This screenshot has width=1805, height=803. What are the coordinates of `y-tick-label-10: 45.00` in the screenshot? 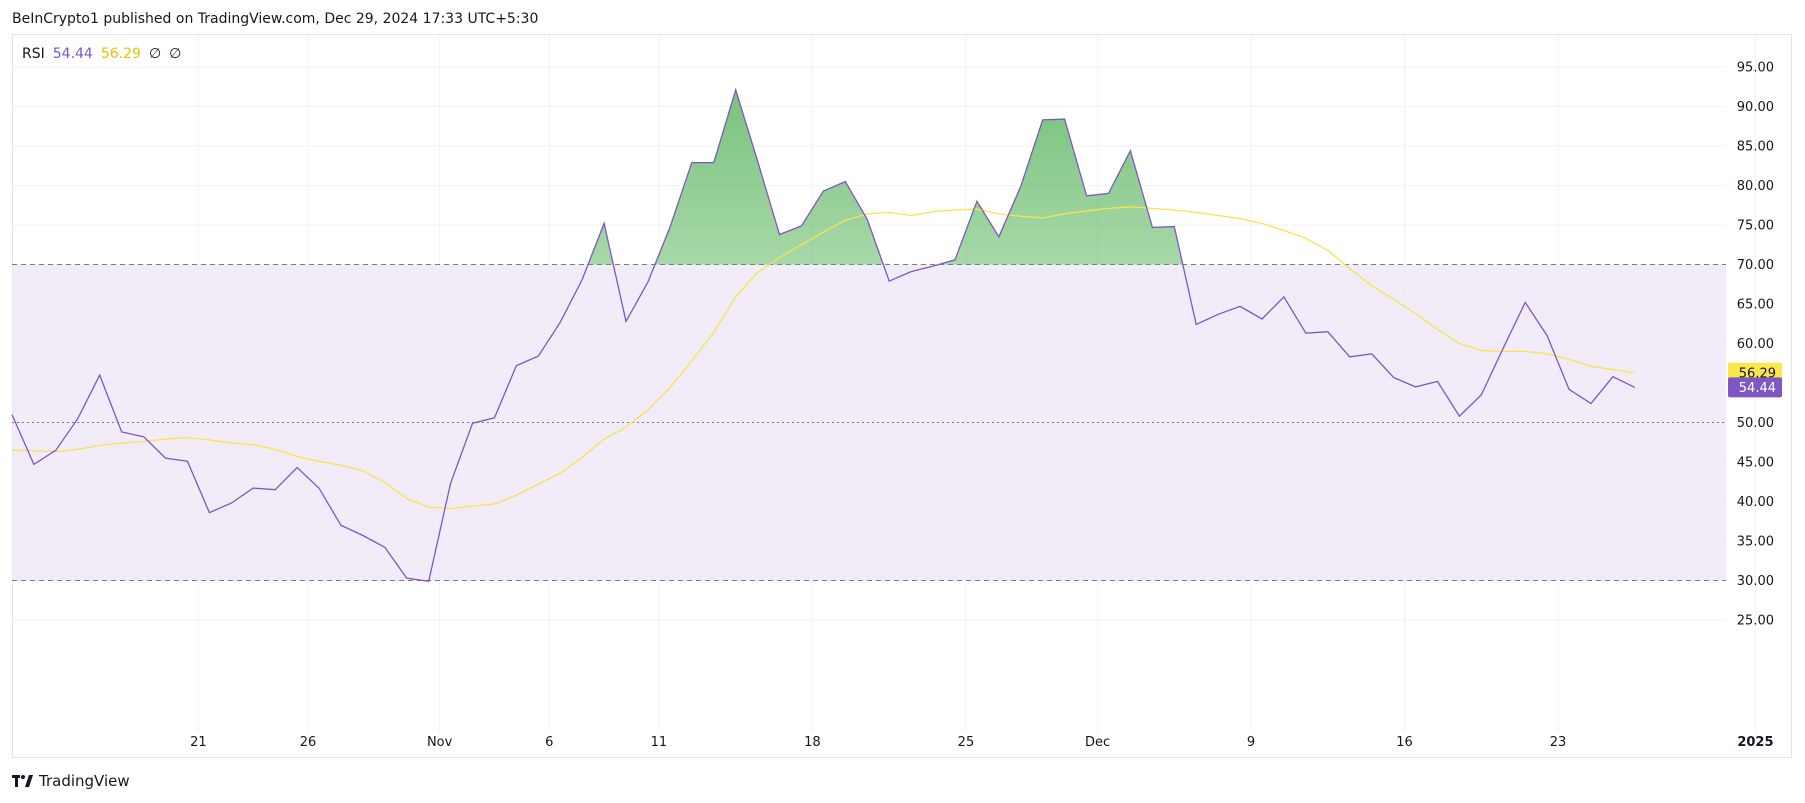 It's located at (1755, 463).